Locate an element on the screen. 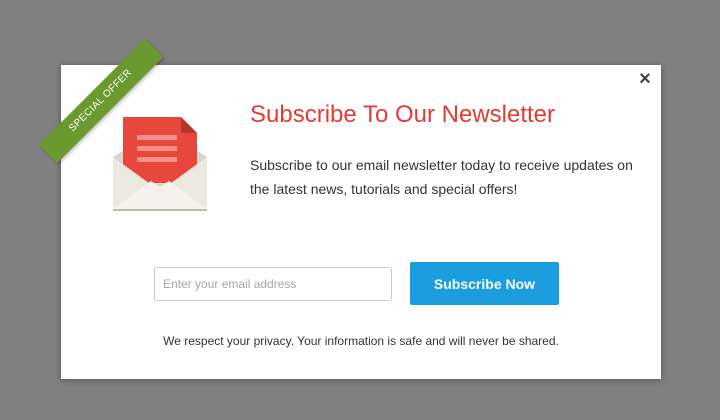 This screenshot has width=720, height=420. subscribe-button: Subscribe Now is located at coordinates (484, 283).